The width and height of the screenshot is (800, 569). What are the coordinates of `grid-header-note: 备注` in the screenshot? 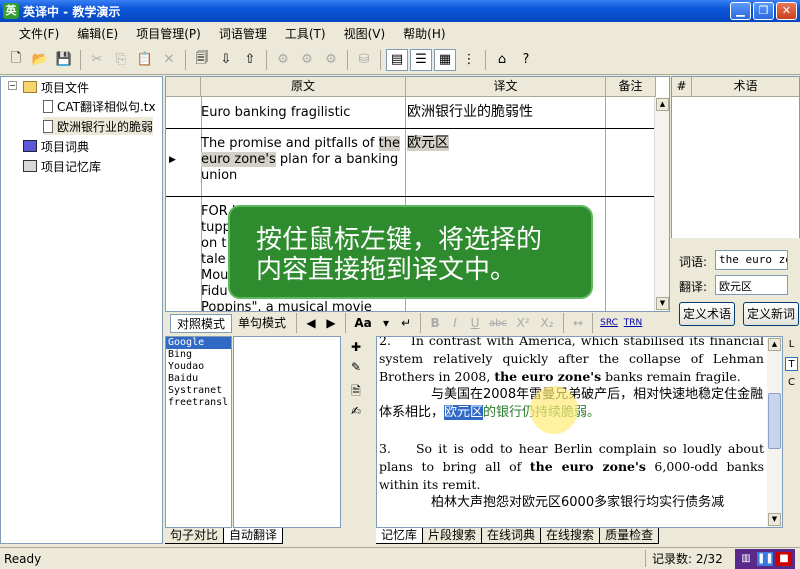 It's located at (631, 86).